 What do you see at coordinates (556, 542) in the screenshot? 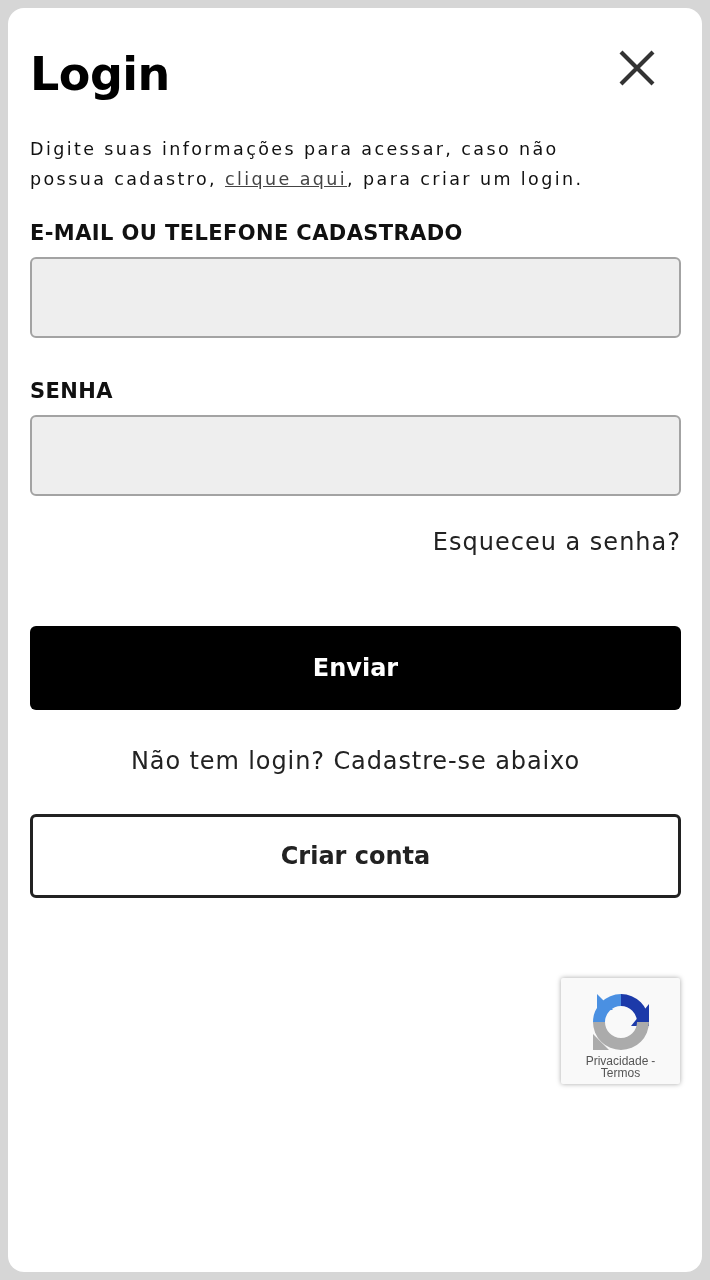
I see `forgot-password-link: Esqueceu a senha?` at bounding box center [556, 542].